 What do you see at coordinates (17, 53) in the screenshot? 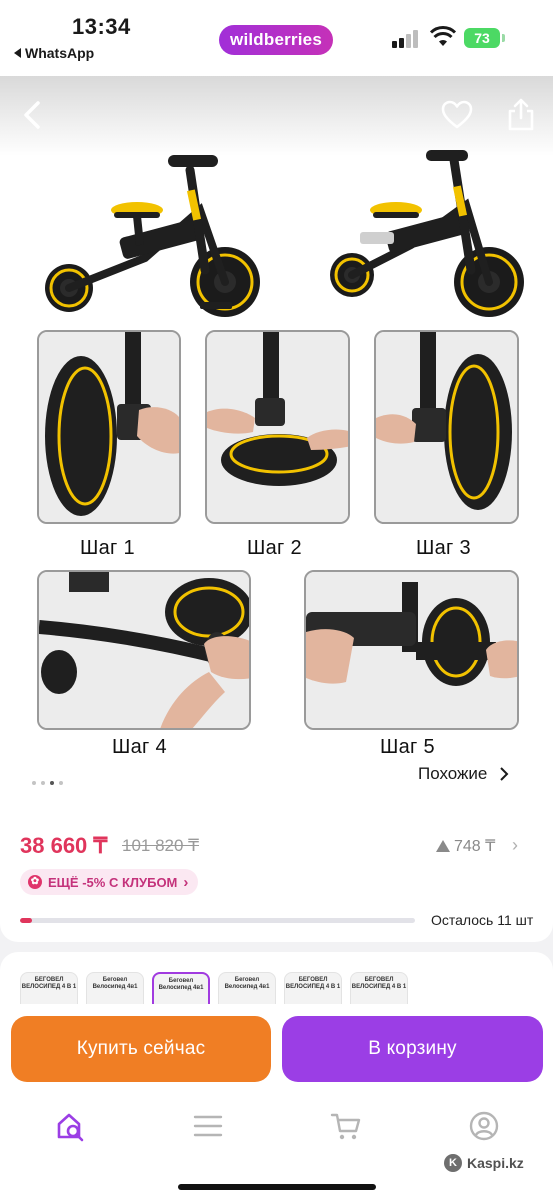
I see `back-triangle-icon` at bounding box center [17, 53].